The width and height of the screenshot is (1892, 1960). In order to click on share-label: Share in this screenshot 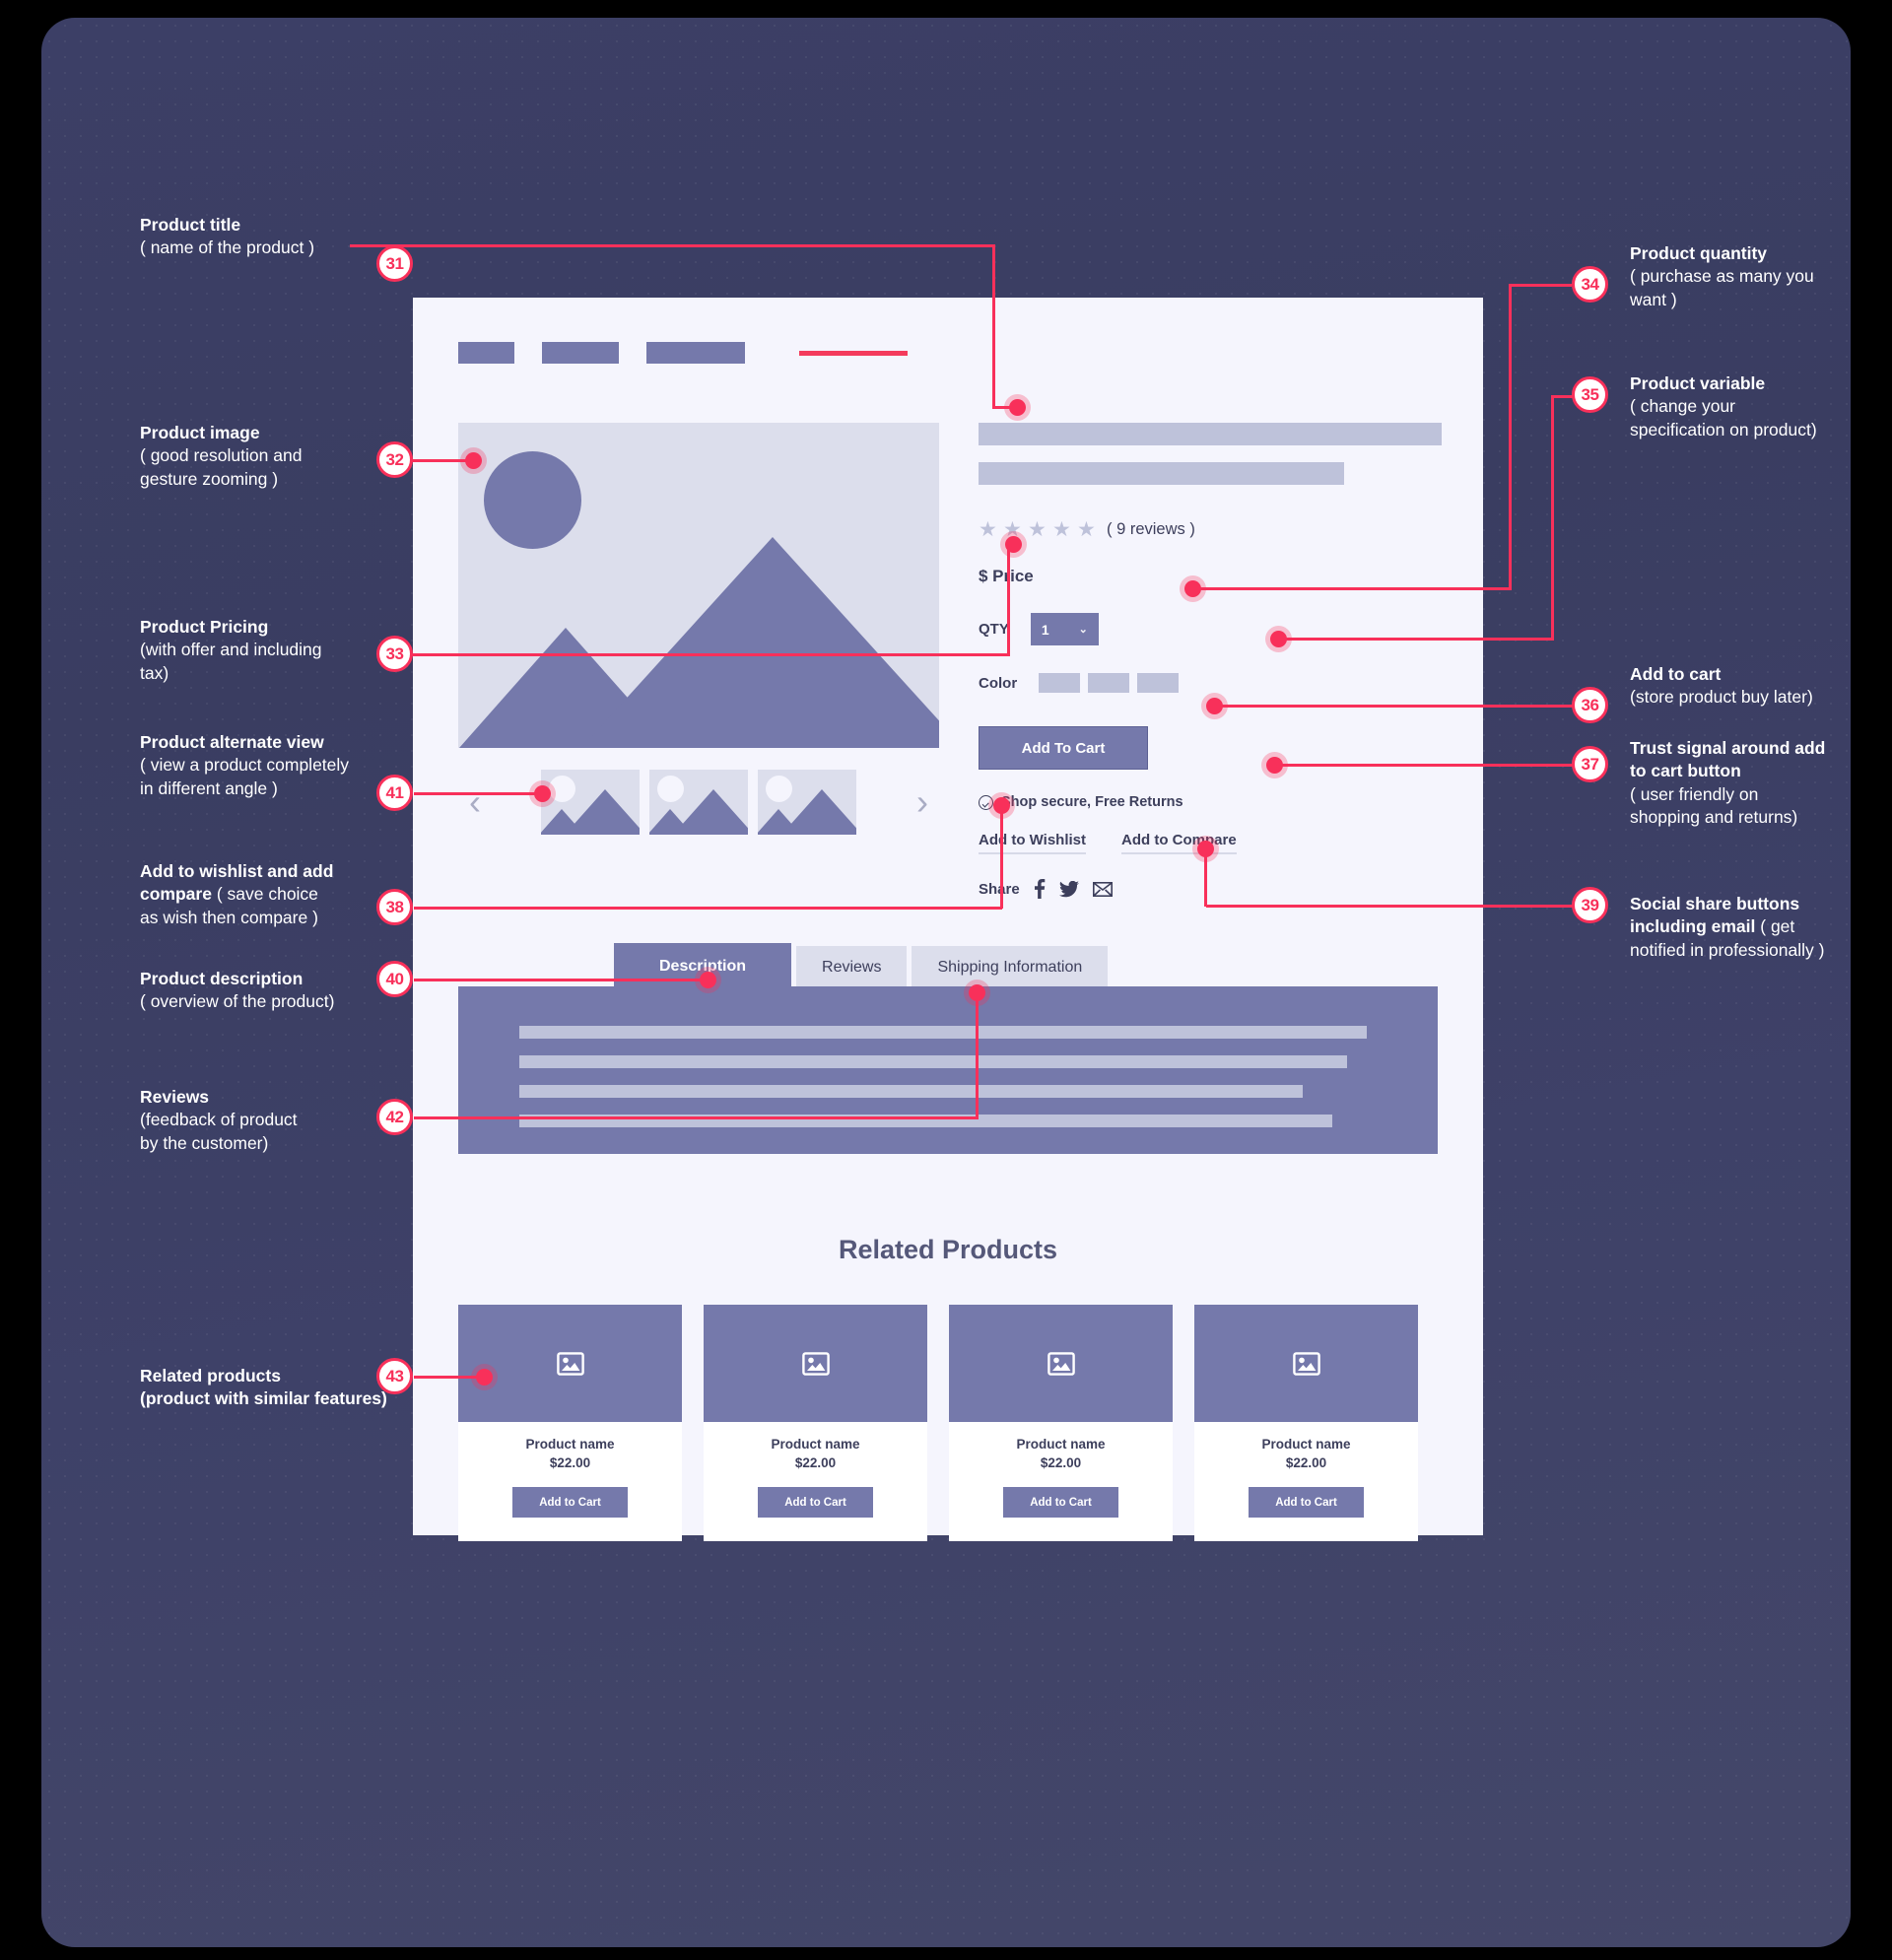, I will do `click(999, 889)`.